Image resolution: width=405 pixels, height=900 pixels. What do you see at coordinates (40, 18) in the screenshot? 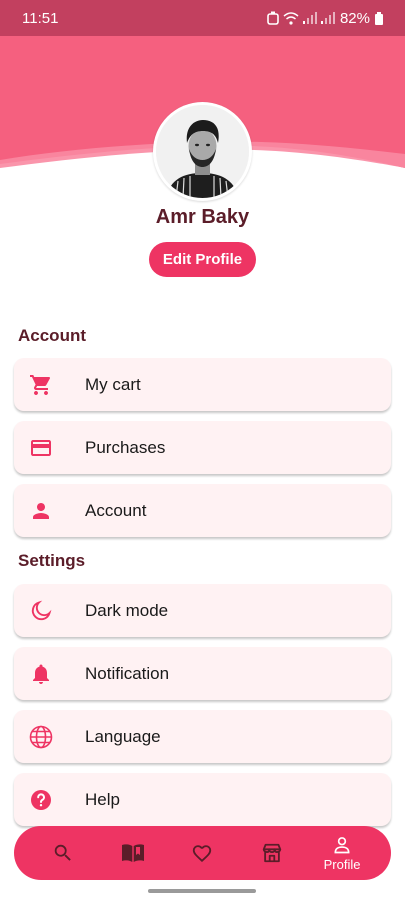
I see `status-time: 11:51` at bounding box center [40, 18].